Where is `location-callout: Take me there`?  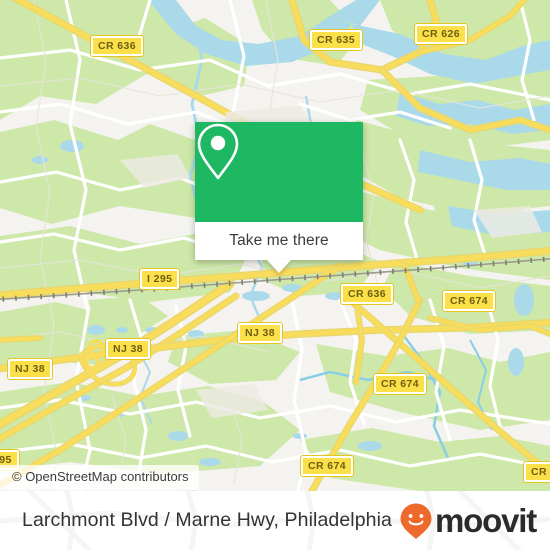 location-callout: Take me there is located at coordinates (279, 197).